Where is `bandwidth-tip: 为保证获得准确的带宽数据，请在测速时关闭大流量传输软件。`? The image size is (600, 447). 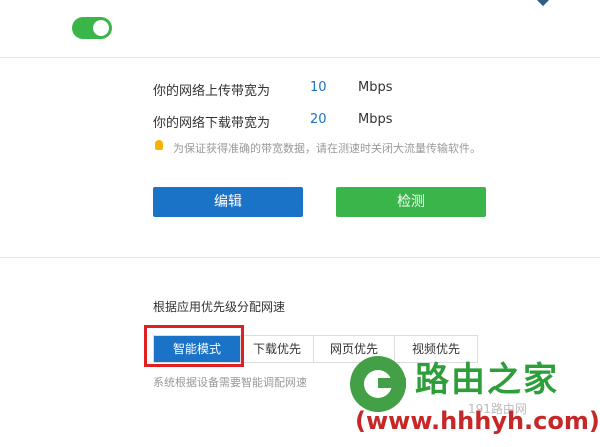 bandwidth-tip: 为保证获得准确的带宽数据，请在测速时关闭大流量传输软件。 is located at coordinates (327, 148).